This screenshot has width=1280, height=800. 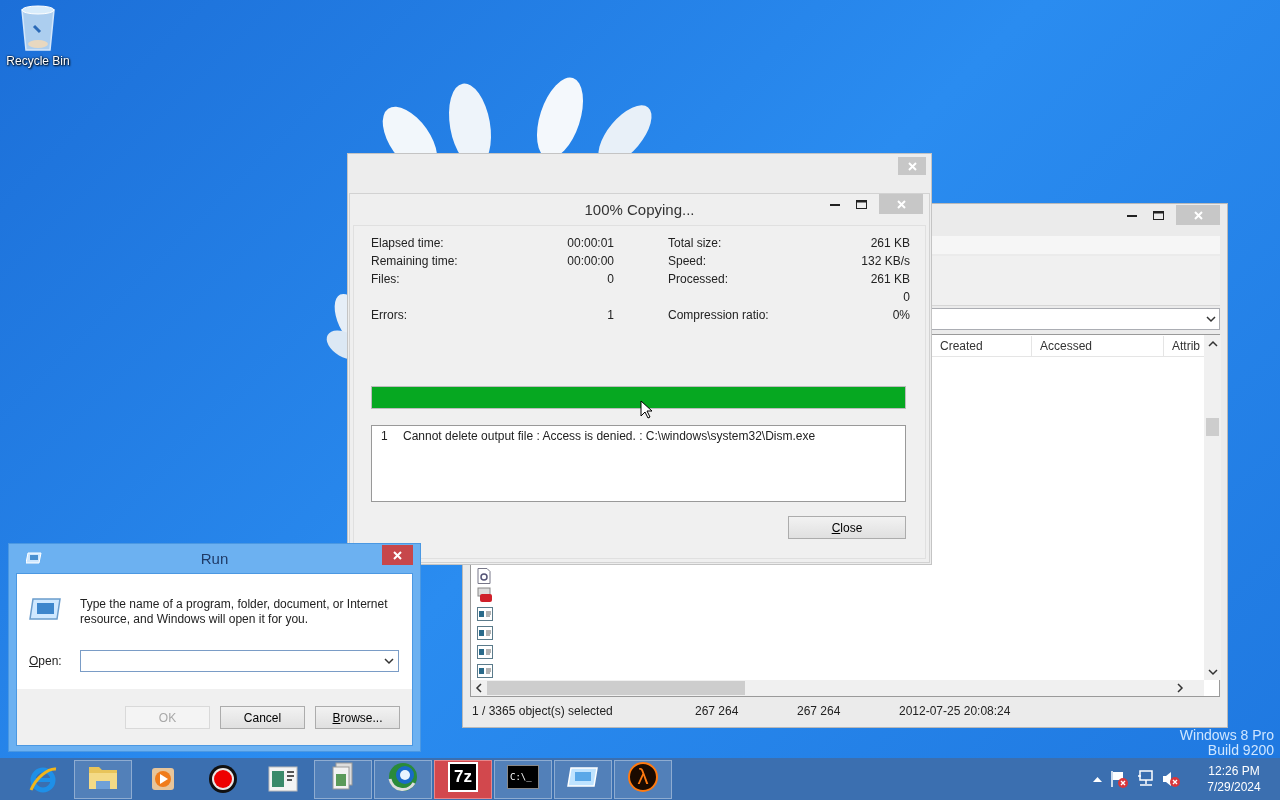 What do you see at coordinates (590, 261) in the screenshot?
I see `stat-value: 00:00:00` at bounding box center [590, 261].